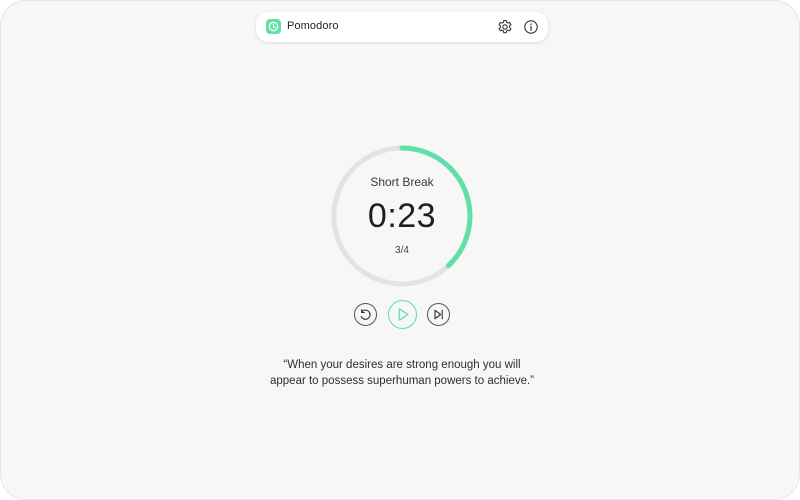  Describe the element at coordinates (402, 182) in the screenshot. I see `timer-mode-label: Short Break` at that location.